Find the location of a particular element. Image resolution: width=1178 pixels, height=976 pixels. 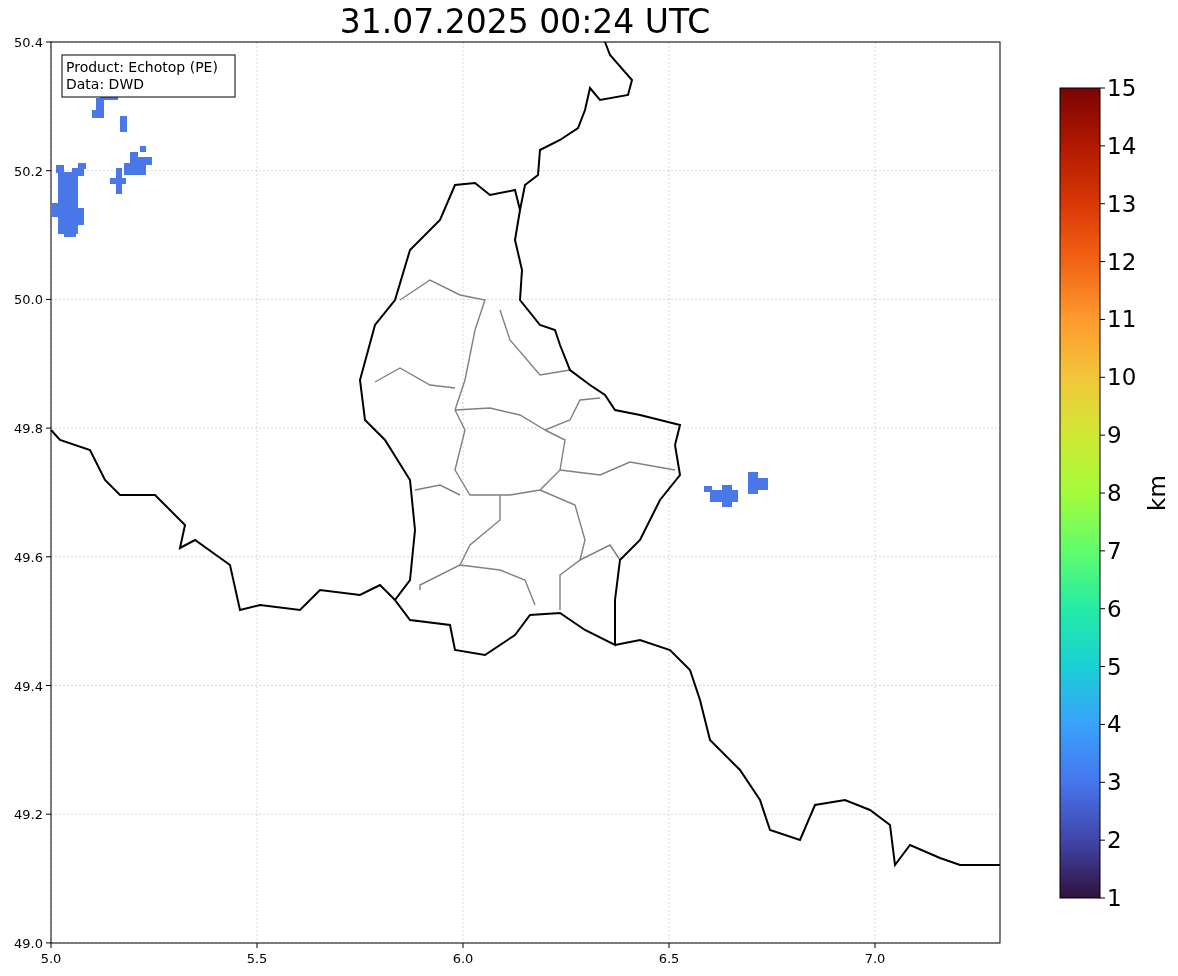

info-text: Product: Echotop (PE) is located at coordinates (142, 67).